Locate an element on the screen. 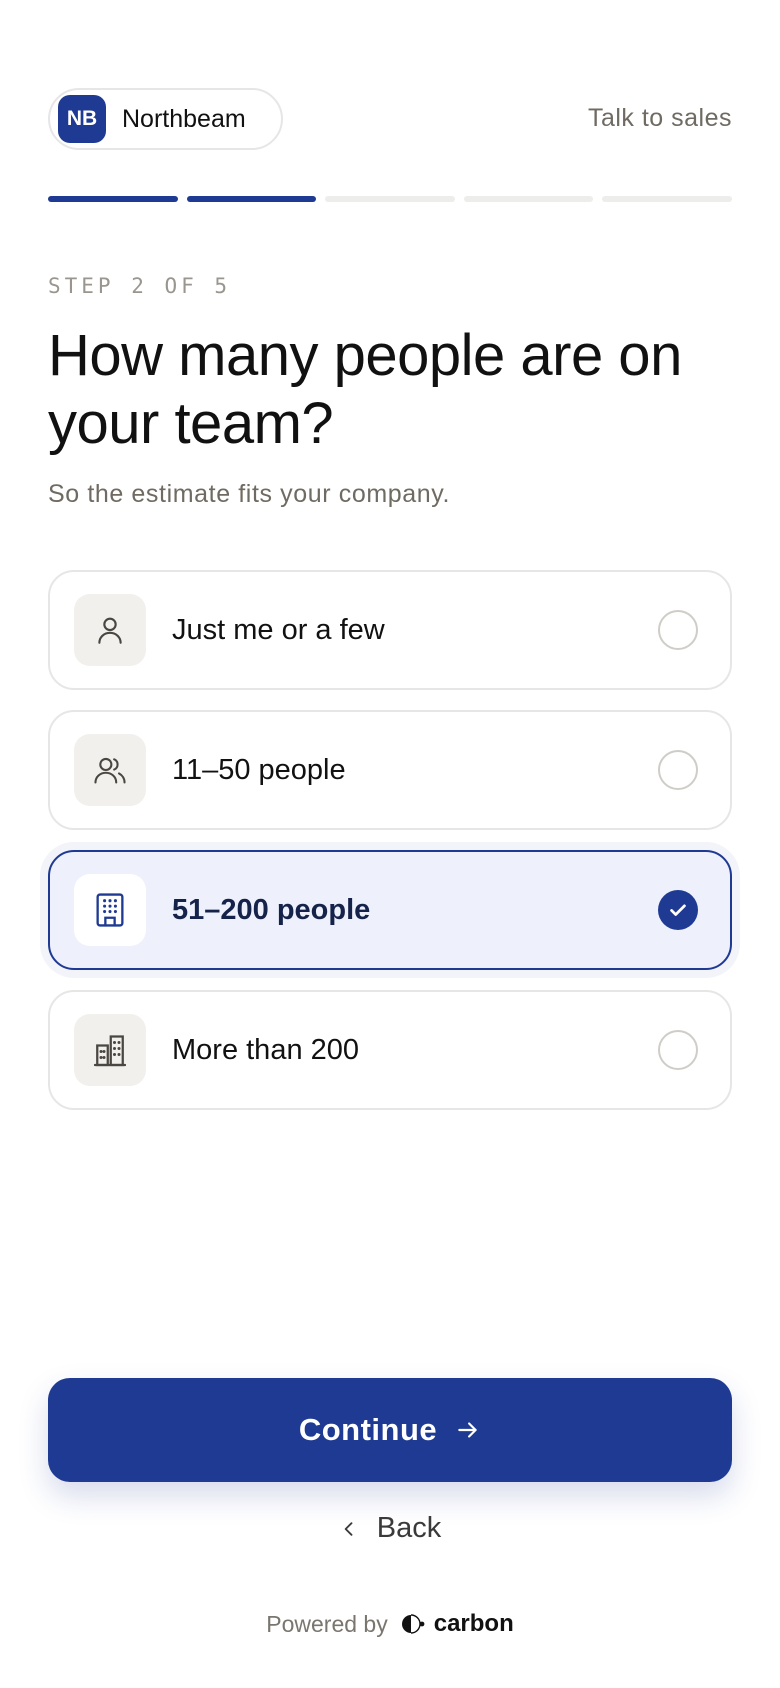 The height and width of the screenshot is (1688, 780). option-label: 51–200 people is located at coordinates (271, 909).